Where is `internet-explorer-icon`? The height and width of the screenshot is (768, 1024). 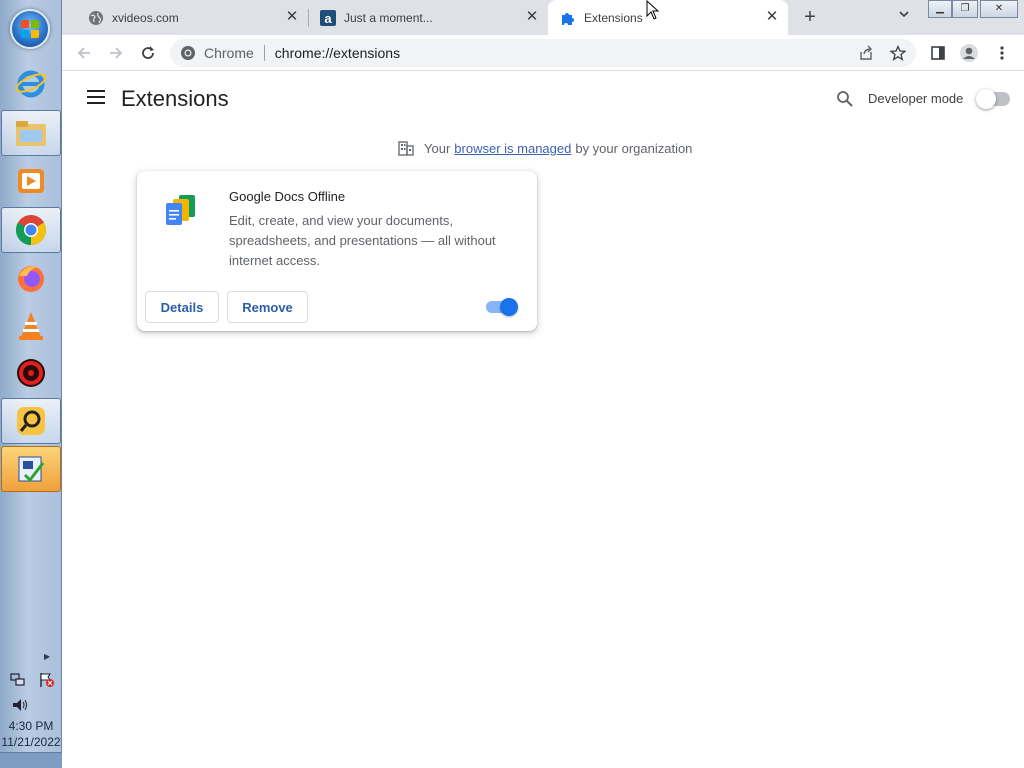 internet-explorer-icon is located at coordinates (31, 84).